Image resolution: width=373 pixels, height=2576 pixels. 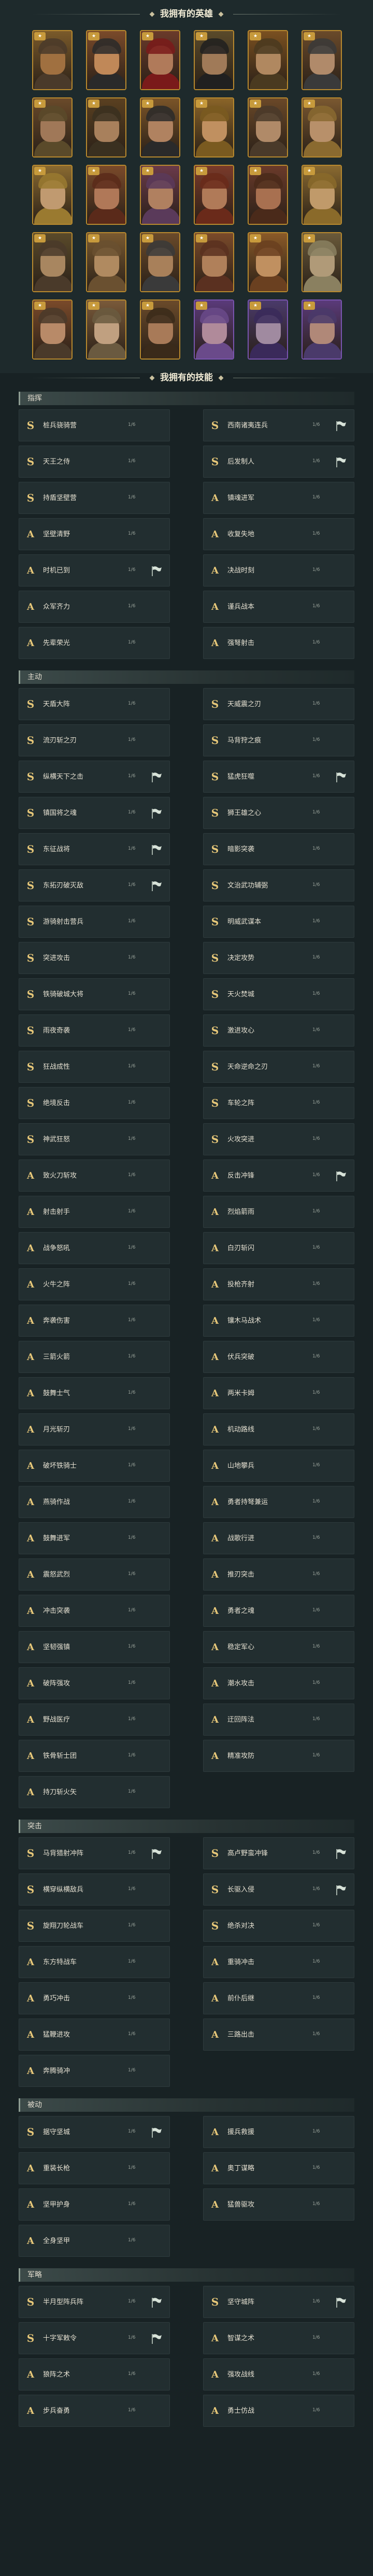 What do you see at coordinates (278, 1926) in the screenshot?
I see `skill-card: S 绝杀对决 1/6` at bounding box center [278, 1926].